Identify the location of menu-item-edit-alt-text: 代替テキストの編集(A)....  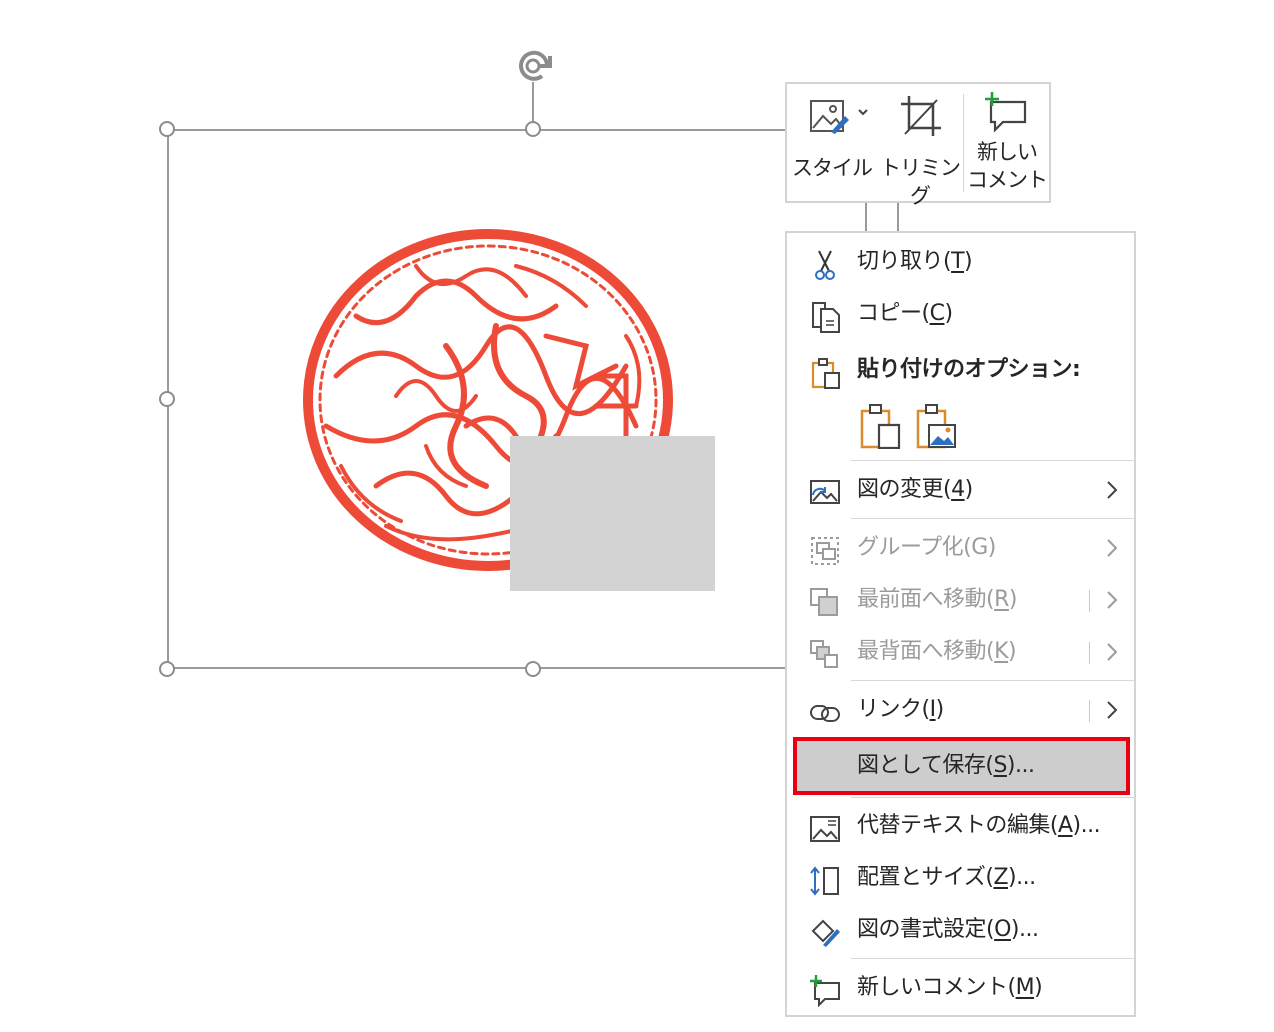
(960, 826).